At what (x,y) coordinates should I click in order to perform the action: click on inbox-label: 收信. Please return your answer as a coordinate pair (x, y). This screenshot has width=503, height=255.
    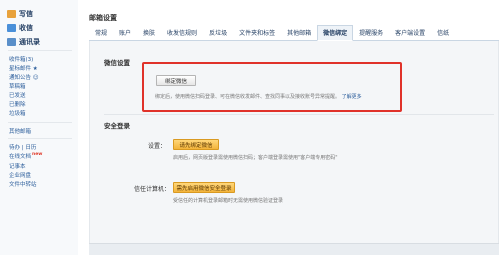
    Looking at the image, I should click on (26, 28).